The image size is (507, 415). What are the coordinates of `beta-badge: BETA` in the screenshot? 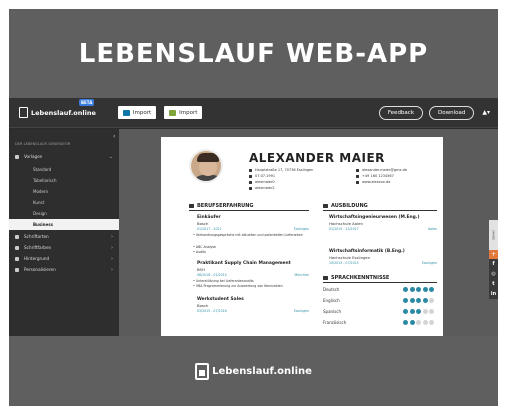 It's located at (87, 102).